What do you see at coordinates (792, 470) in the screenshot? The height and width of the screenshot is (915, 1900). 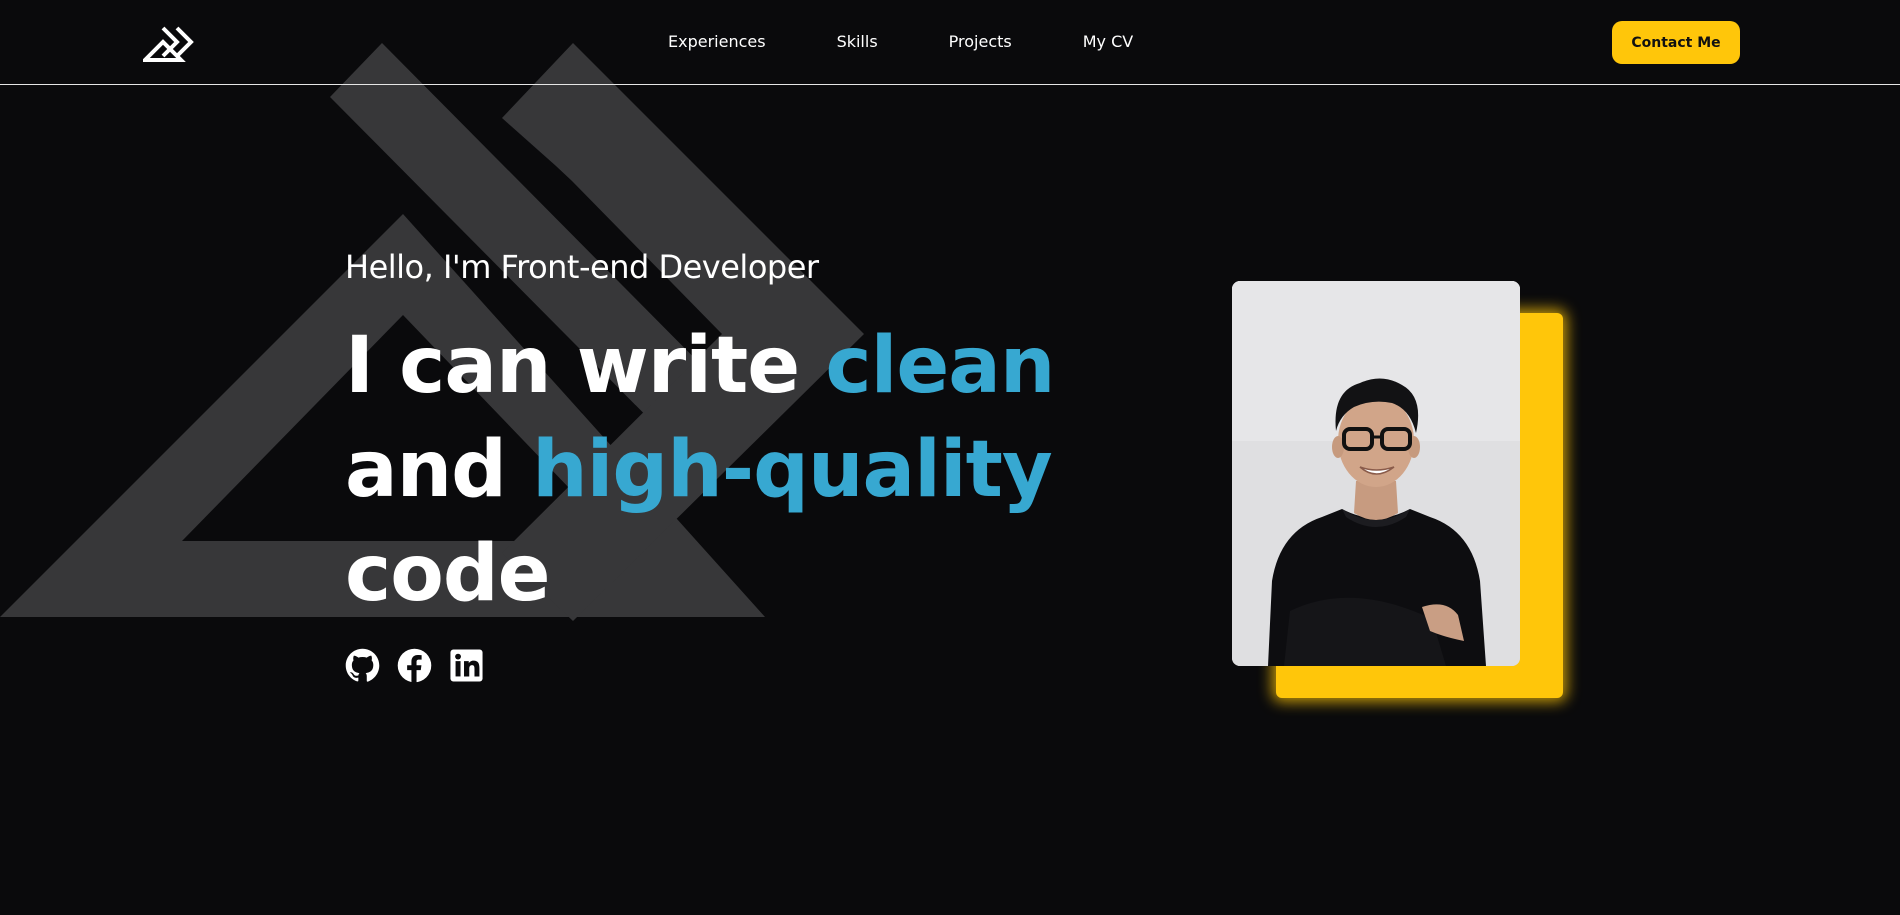 I see `headline-text-accent: high-quality` at bounding box center [792, 470].